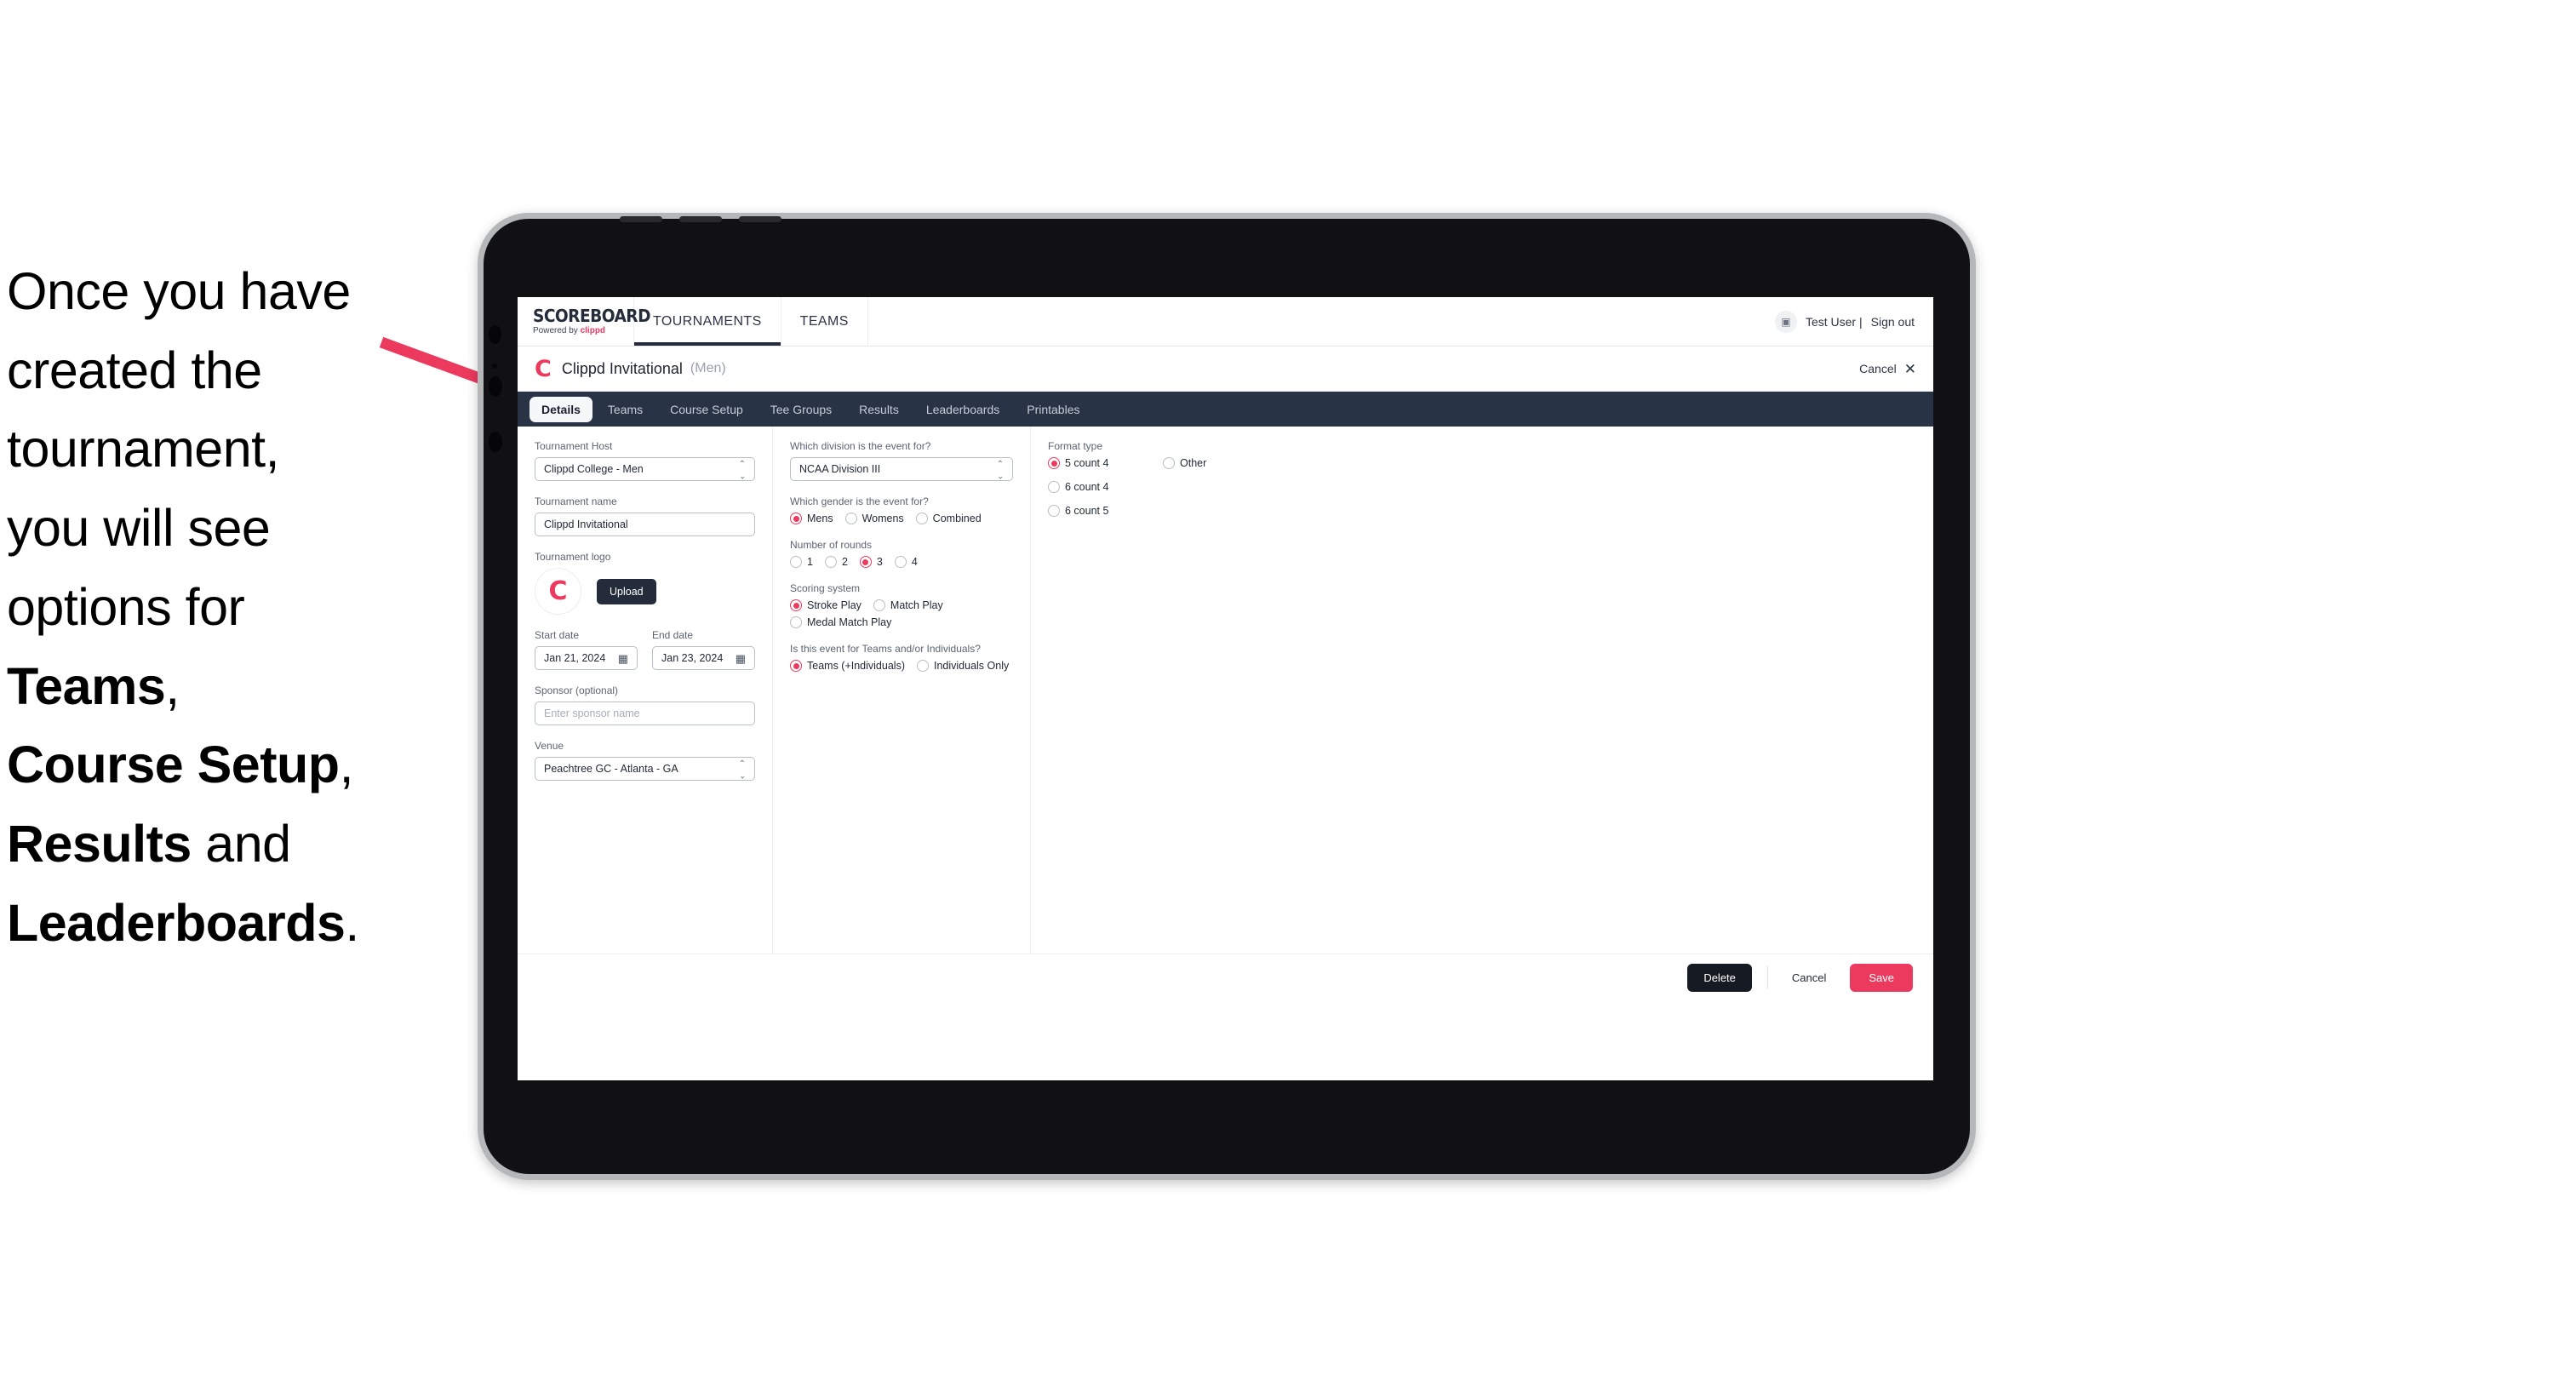 The image size is (2576, 1386). What do you see at coordinates (352, 922) in the screenshot?
I see `annotation-period: .` at bounding box center [352, 922].